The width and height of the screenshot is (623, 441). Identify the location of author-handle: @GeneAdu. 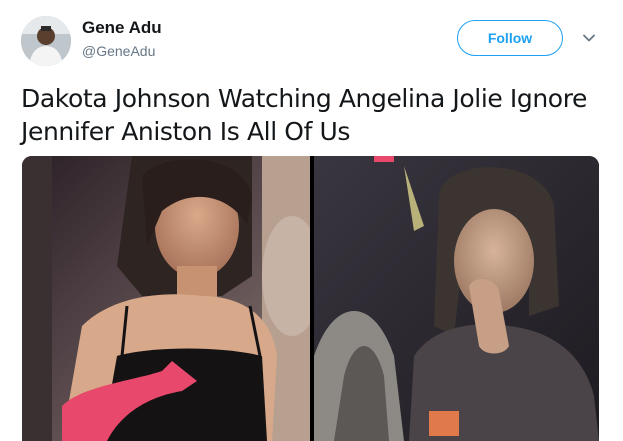
(118, 51).